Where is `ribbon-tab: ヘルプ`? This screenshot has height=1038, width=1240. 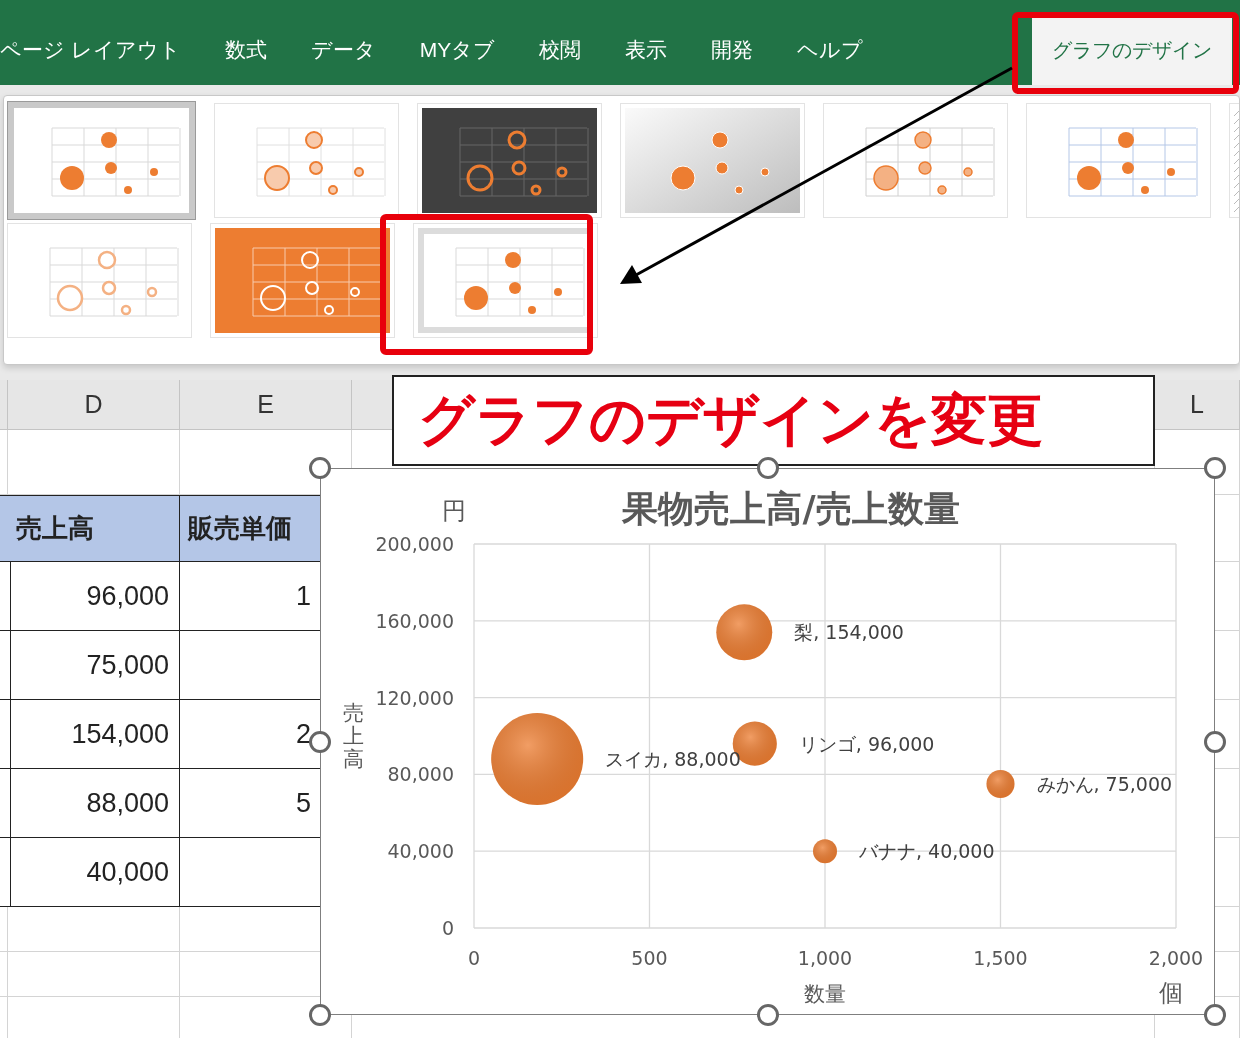 ribbon-tab: ヘルプ is located at coordinates (830, 50).